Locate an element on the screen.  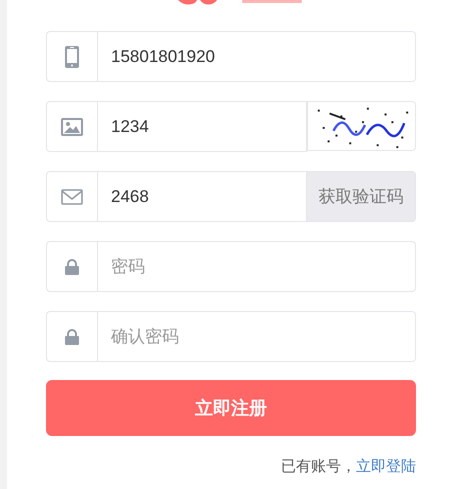
input-field: 确认密码 is located at coordinates (257, 336).